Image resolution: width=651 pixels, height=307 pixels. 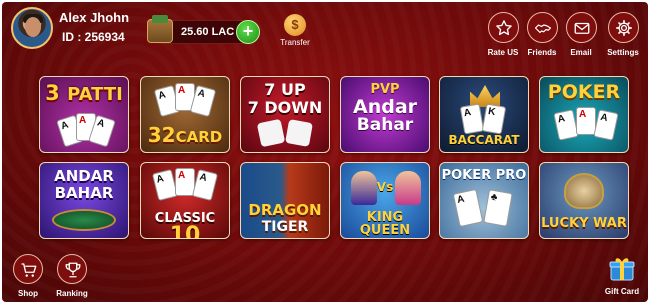 I want to click on game-tile-lucky-war: LUCKY WAR, so click(x=584, y=200).